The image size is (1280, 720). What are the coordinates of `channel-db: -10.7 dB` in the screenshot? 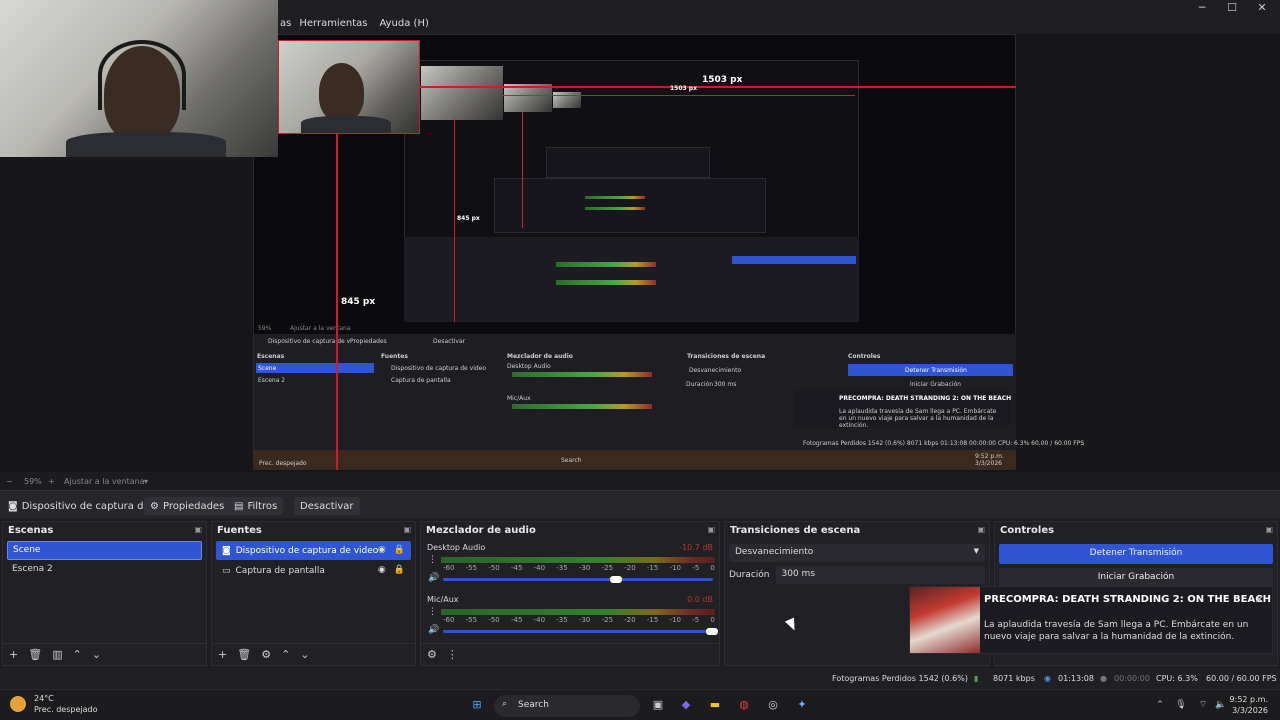 It's located at (696, 547).